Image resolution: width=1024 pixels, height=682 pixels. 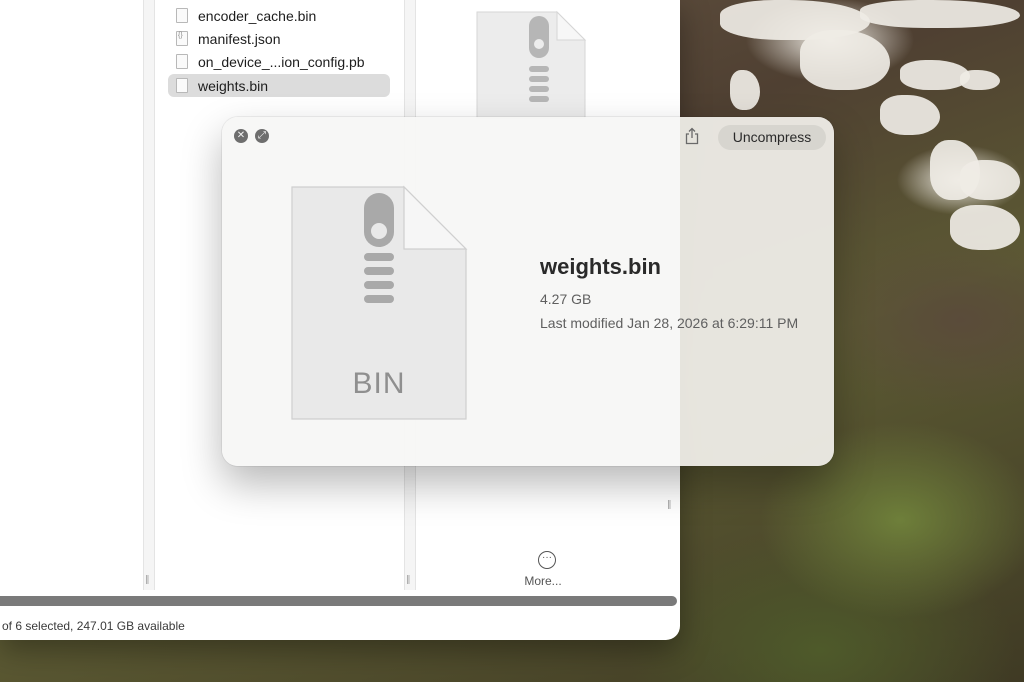 I want to click on status-bar-text: of 6 selected, 247.01 GB available, so click(x=93, y=626).